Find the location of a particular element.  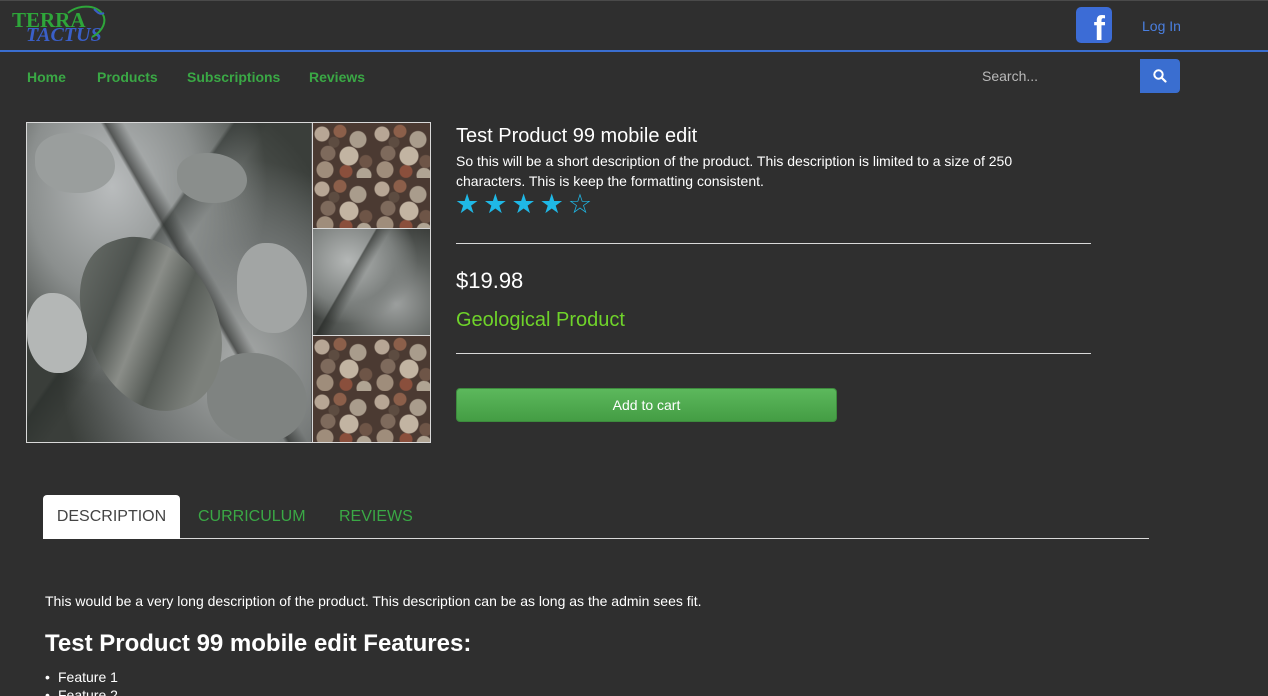

list-item: Feature 1 is located at coordinates (81, 677).